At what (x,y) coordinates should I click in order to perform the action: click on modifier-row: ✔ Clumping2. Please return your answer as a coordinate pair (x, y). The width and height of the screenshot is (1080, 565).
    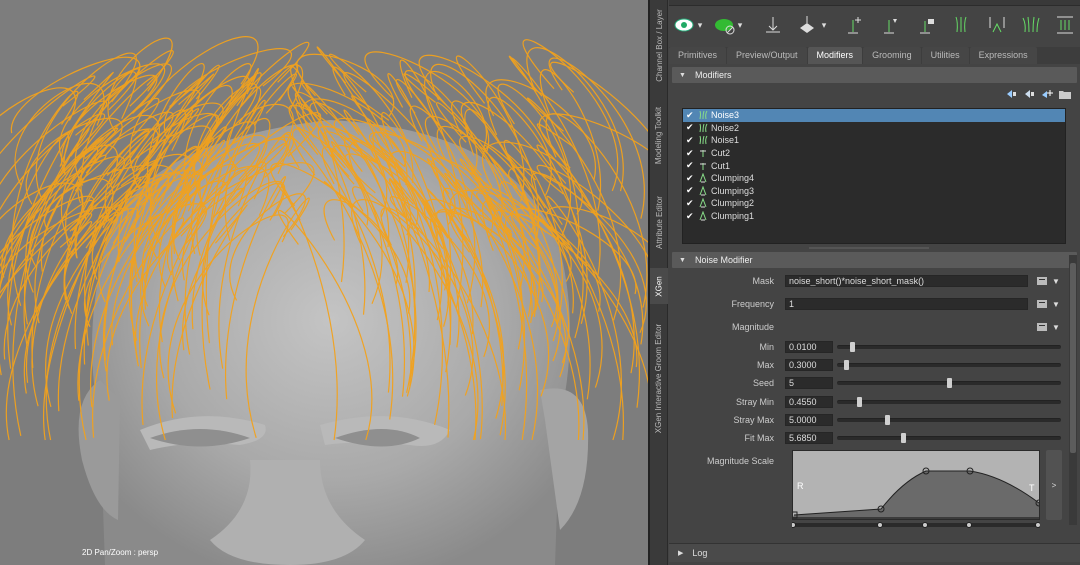
    Looking at the image, I should click on (874, 203).